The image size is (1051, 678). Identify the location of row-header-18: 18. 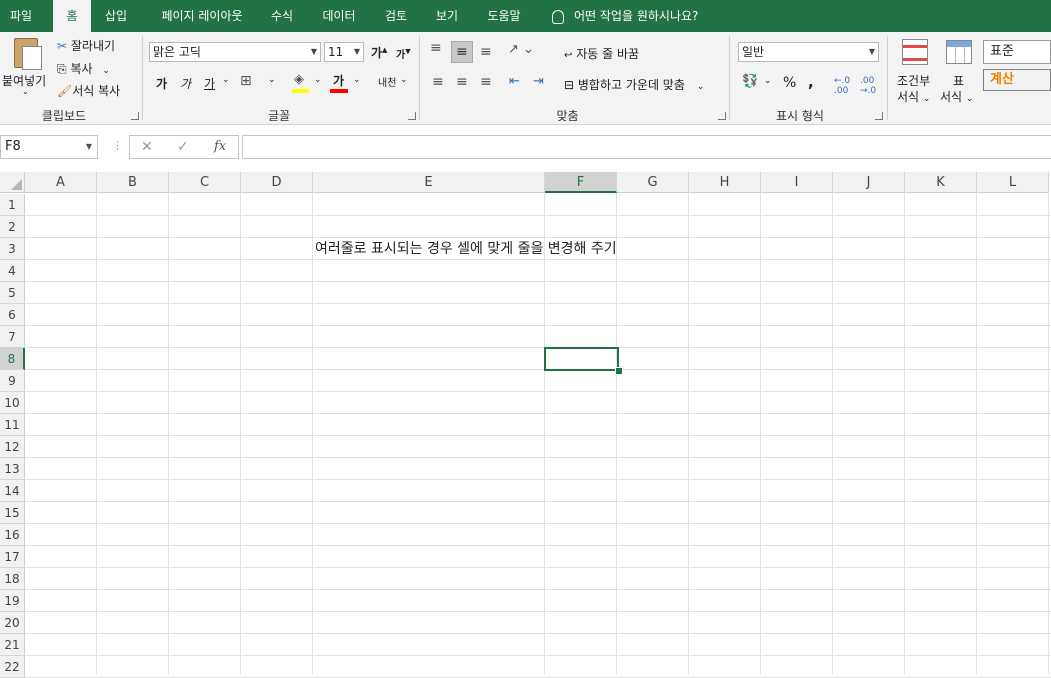
(12, 579).